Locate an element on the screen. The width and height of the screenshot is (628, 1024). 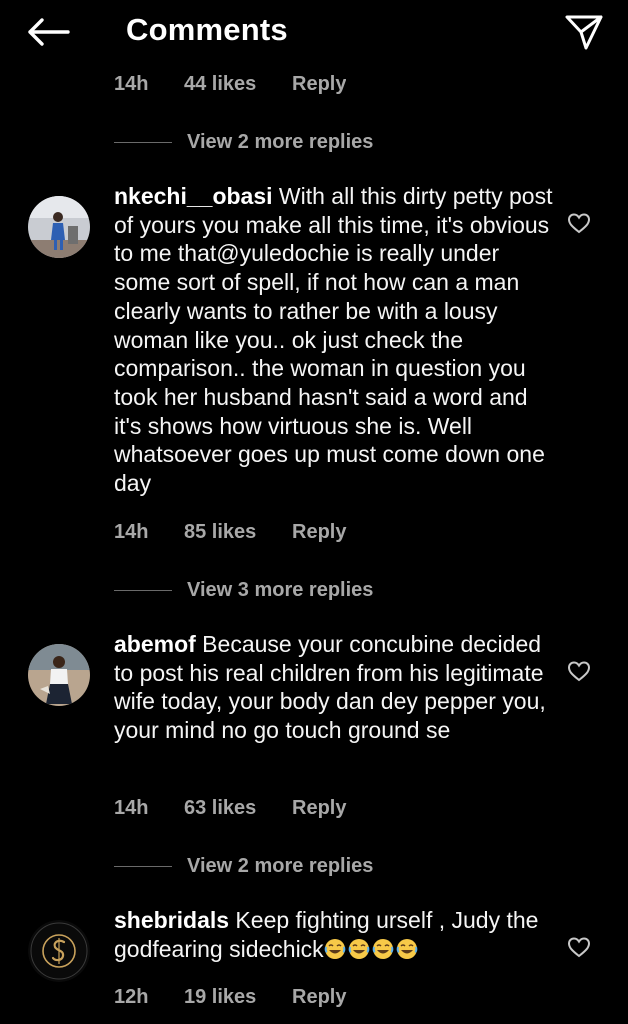
comment-likes: 19 likes is located at coordinates (238, 997).